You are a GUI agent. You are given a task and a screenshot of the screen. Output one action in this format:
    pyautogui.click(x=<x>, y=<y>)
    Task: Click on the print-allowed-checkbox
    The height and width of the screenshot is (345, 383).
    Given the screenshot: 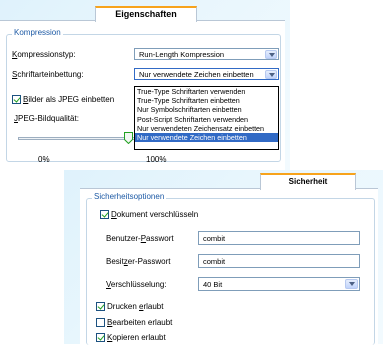 What is the action you would take?
    pyautogui.click(x=100, y=306)
    